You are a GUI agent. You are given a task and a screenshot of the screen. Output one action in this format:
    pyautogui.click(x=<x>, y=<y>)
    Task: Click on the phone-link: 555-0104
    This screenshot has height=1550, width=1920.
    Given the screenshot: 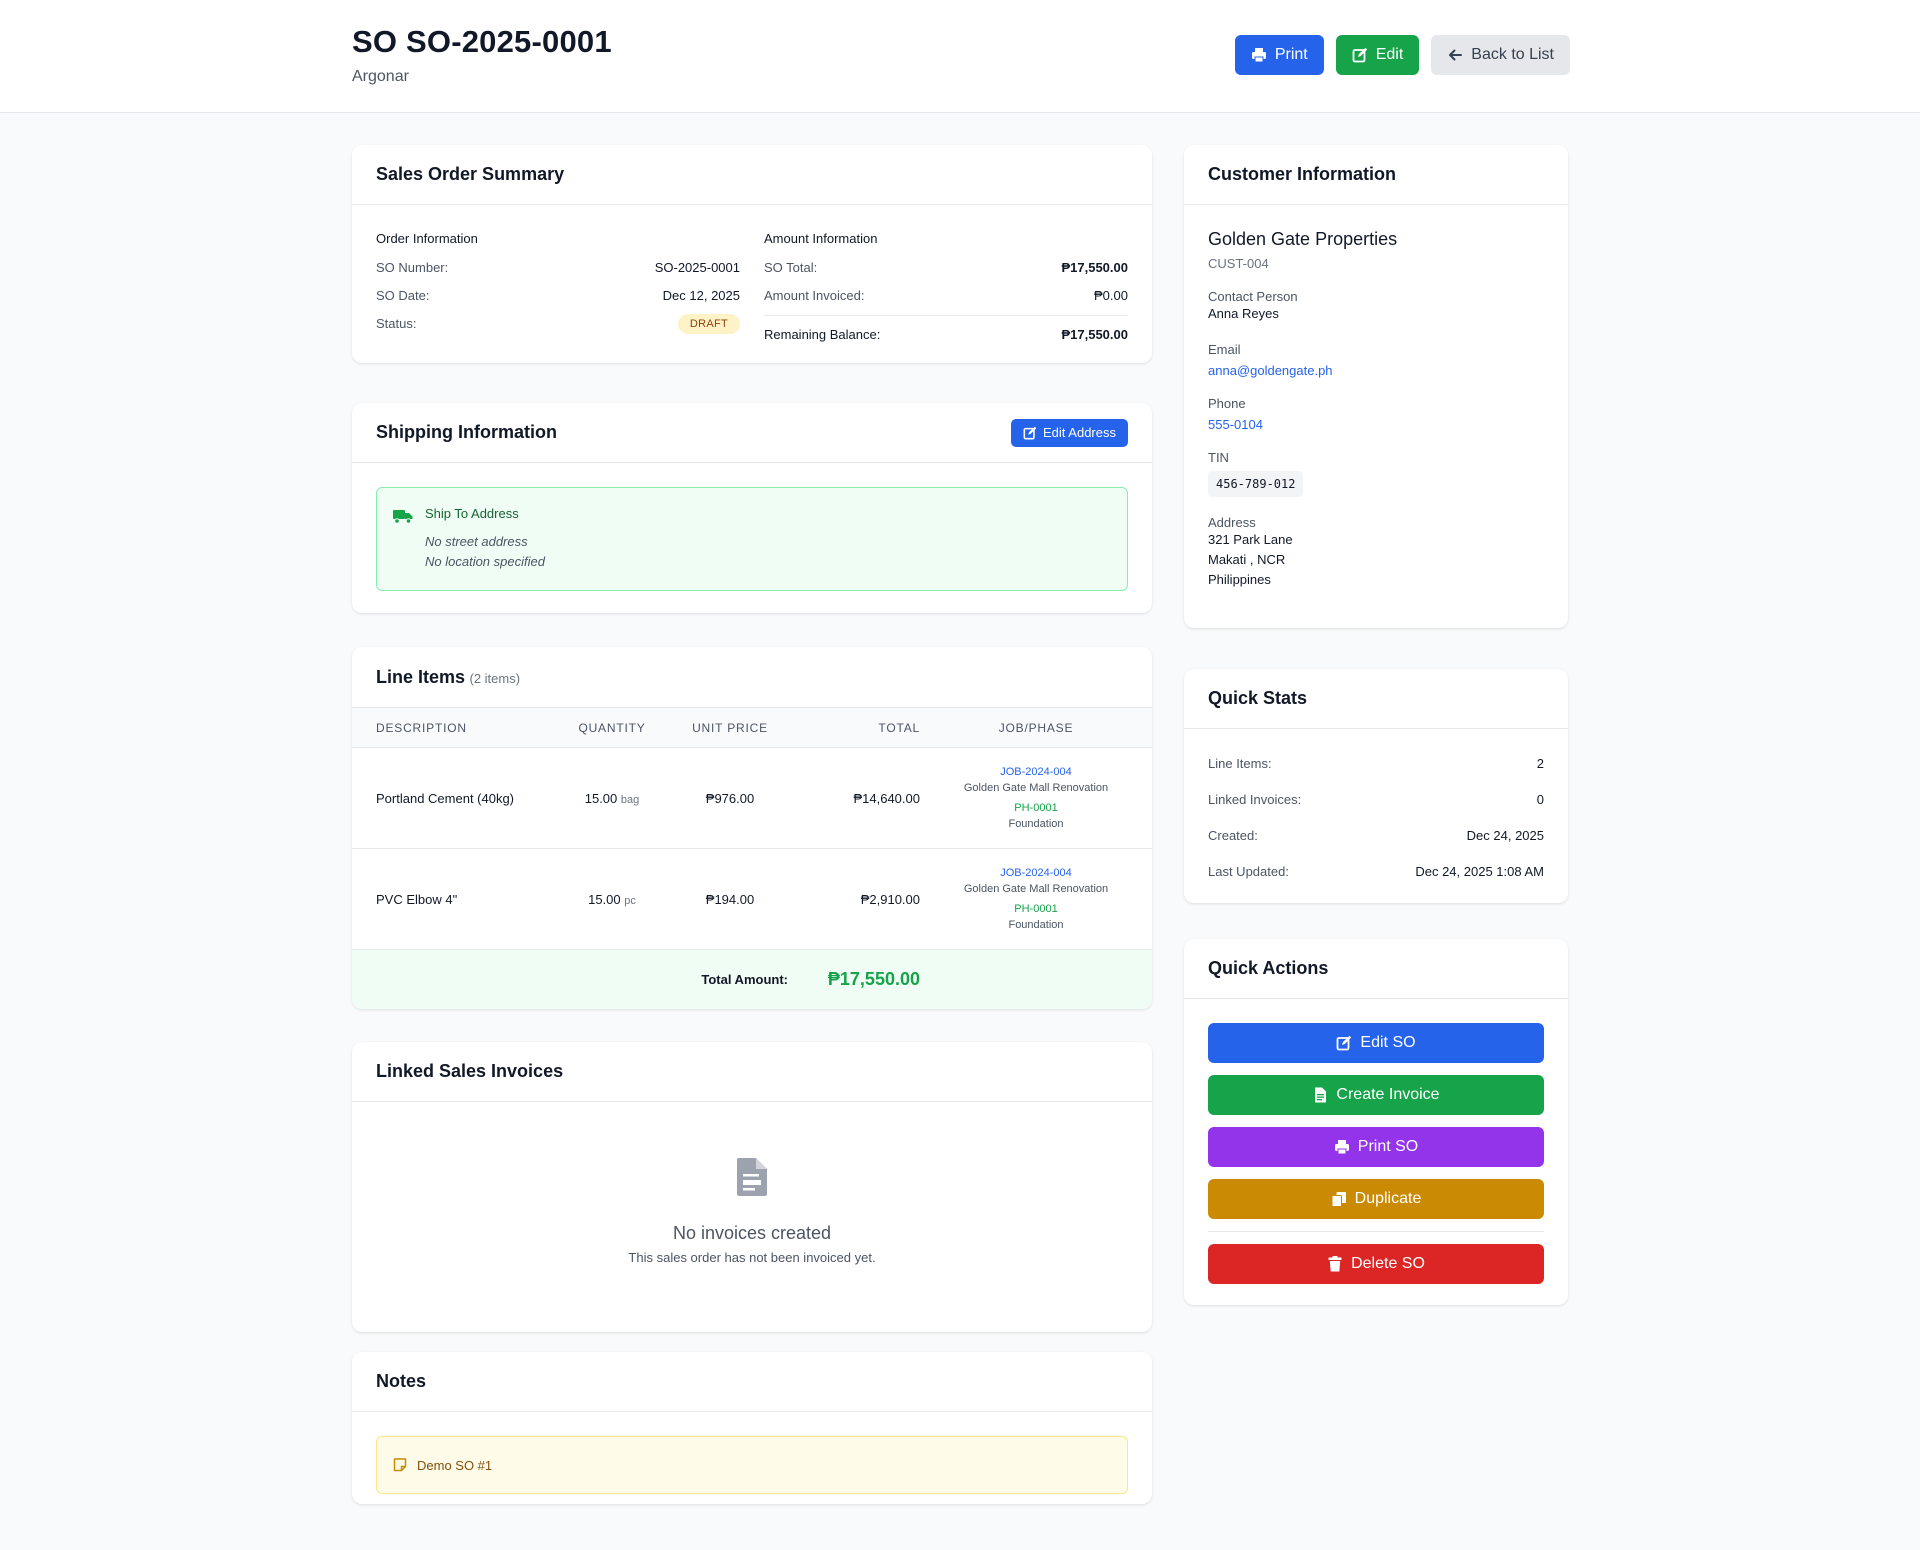 What is the action you would take?
    pyautogui.click(x=1376, y=424)
    